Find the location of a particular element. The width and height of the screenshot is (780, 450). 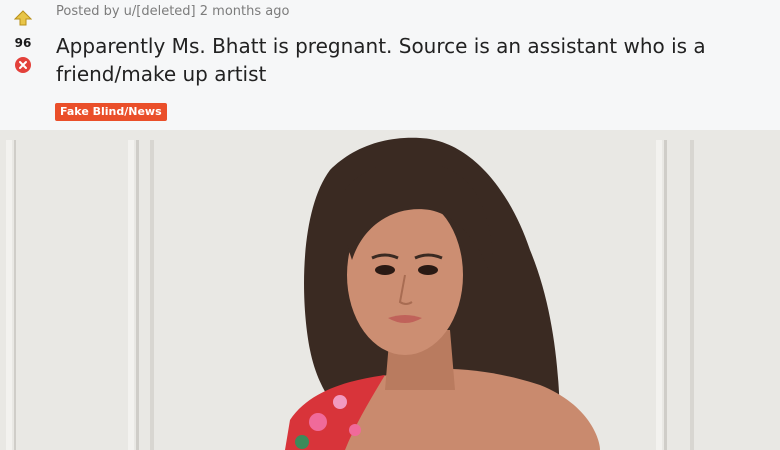

downvote-icon is located at coordinates (23, 65).